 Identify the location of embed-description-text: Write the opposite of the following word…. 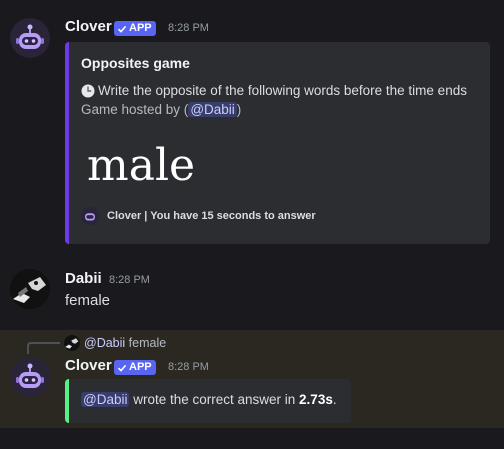
(282, 90).